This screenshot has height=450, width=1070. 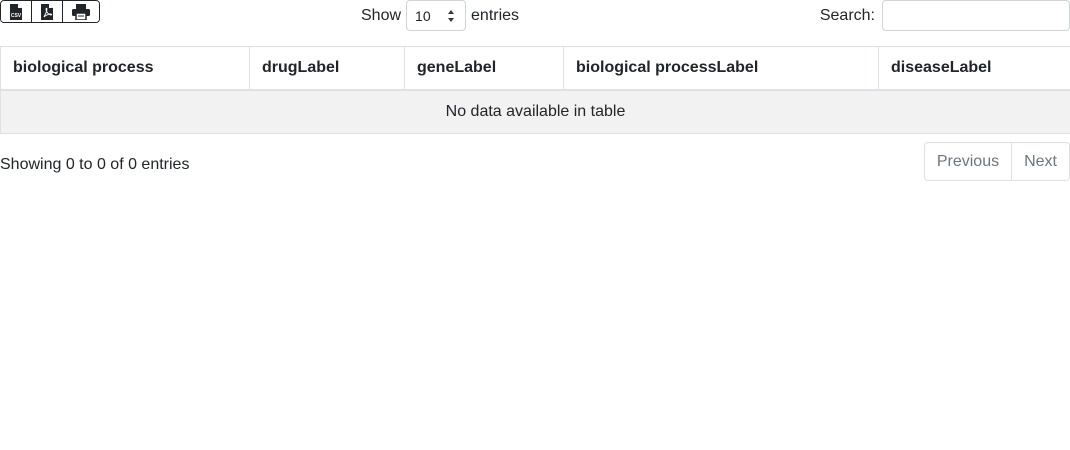 I want to click on search-control: Search:, so click(x=945, y=15).